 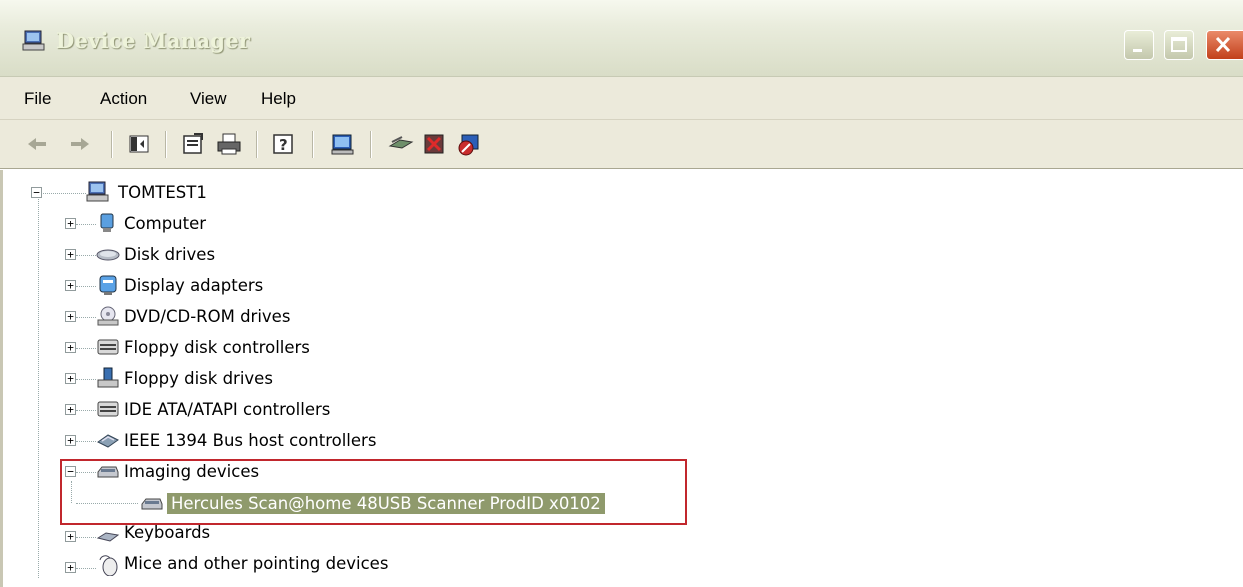 What do you see at coordinates (107, 222) in the screenshot?
I see `computer-icon` at bounding box center [107, 222].